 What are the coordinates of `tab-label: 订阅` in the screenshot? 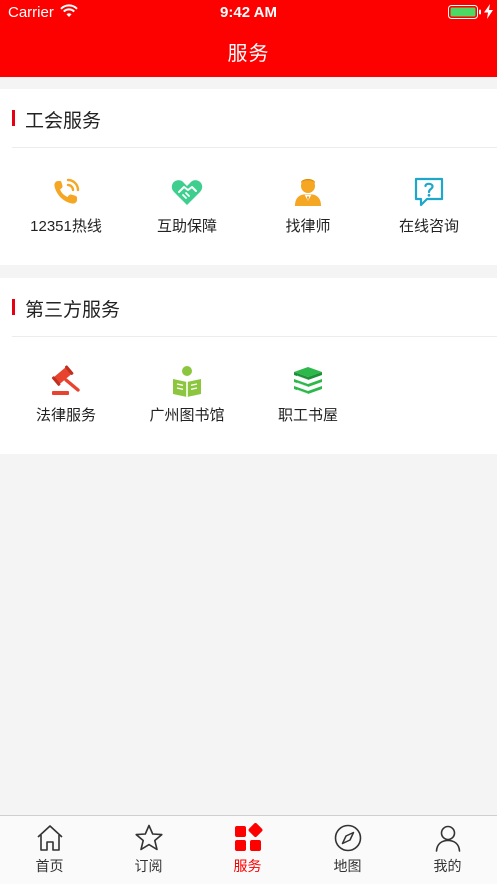 It's located at (148, 866).